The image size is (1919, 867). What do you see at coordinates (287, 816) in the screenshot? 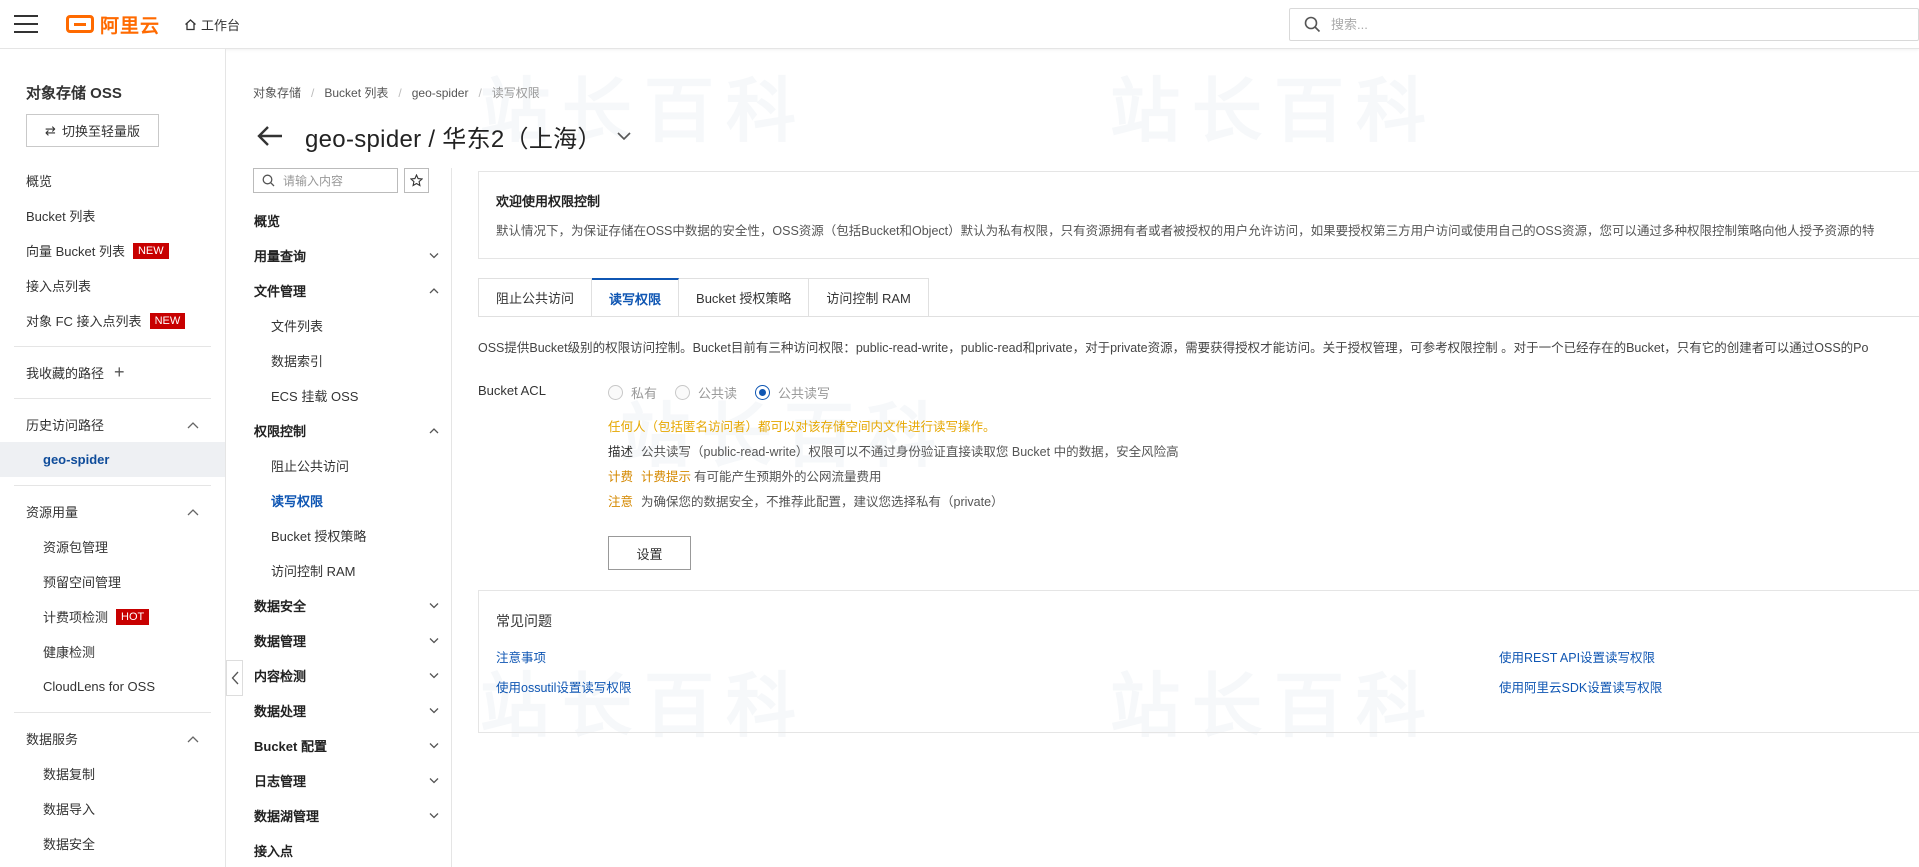
I see `nav-item-label: 数据湖管理` at bounding box center [287, 816].